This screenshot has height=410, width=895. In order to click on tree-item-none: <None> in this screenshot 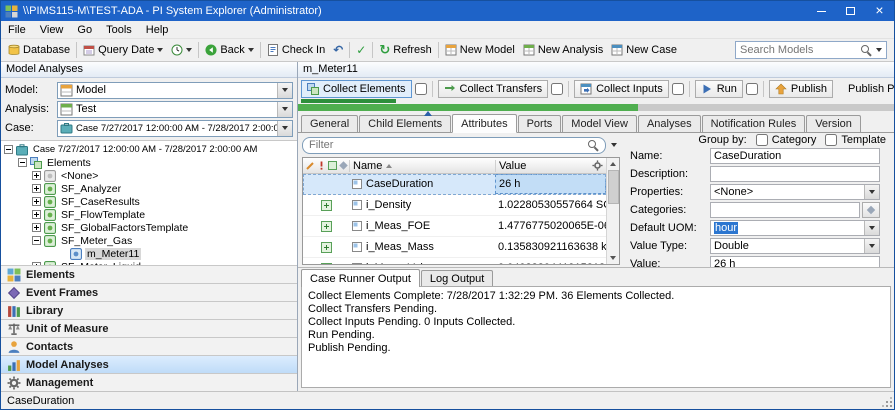, I will do `click(149, 175)`.